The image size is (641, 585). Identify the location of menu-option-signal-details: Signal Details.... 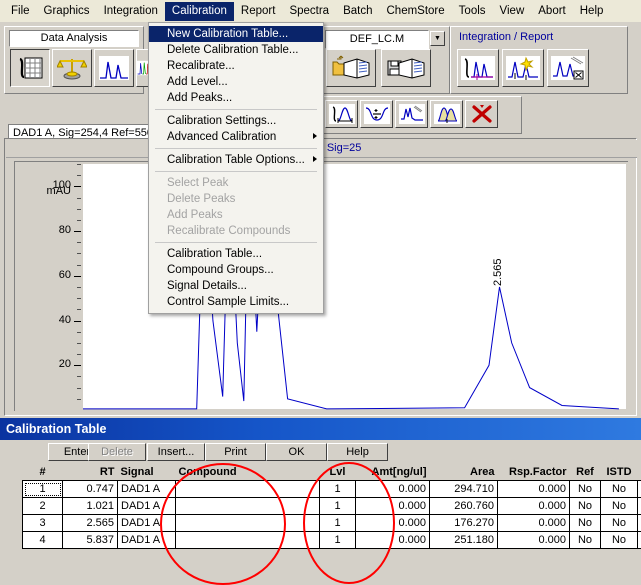
(236, 286).